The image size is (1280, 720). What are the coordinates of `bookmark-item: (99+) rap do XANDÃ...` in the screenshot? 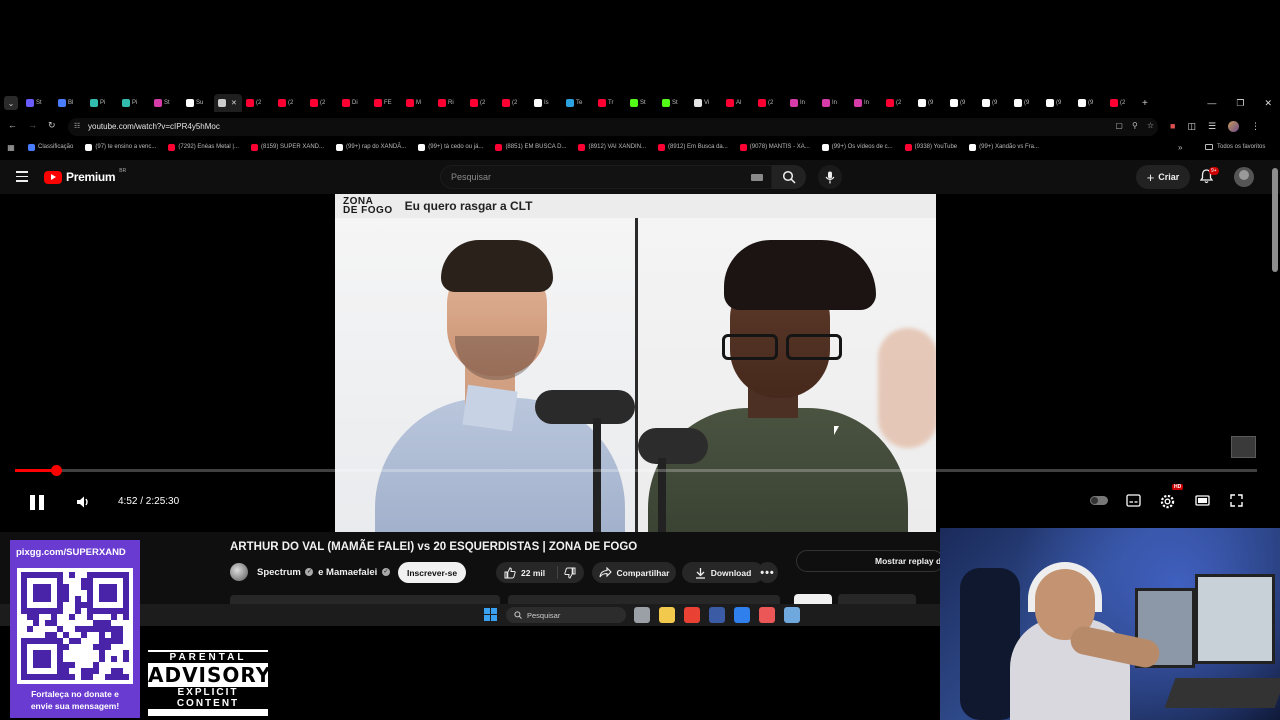 It's located at (371, 147).